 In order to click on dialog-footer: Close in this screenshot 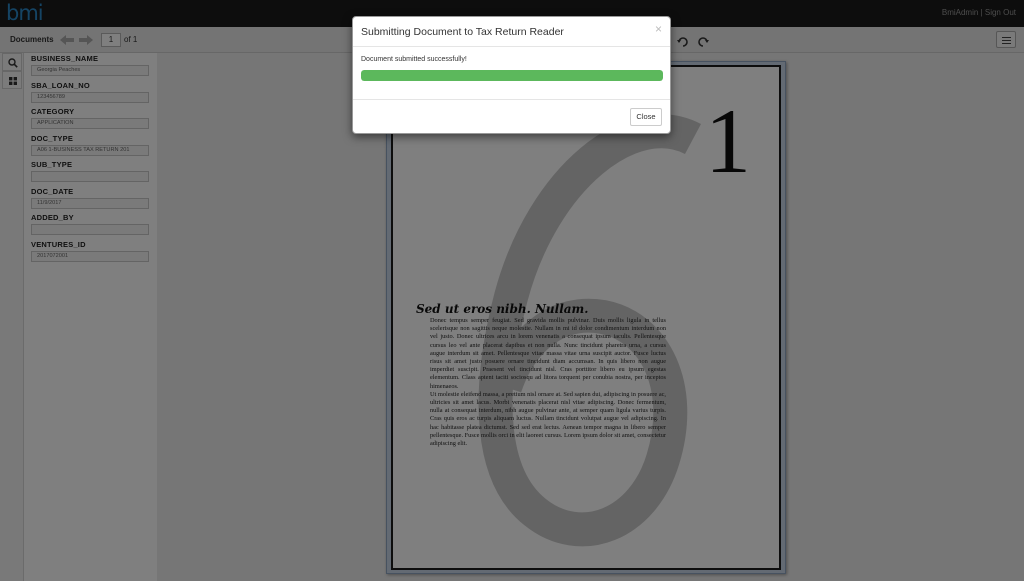, I will do `click(511, 117)`.